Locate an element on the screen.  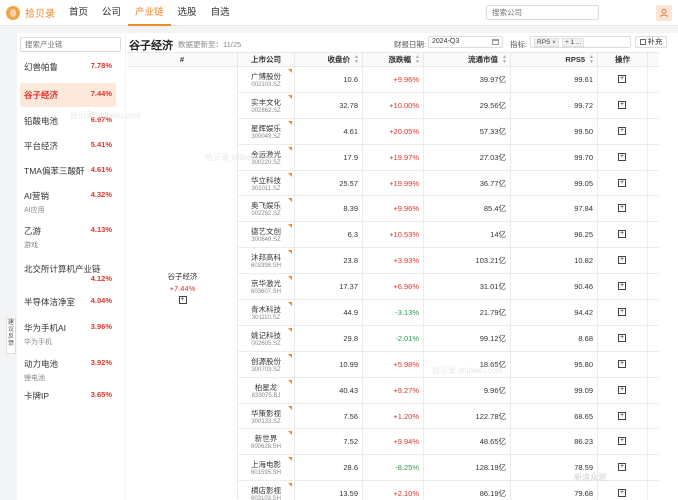
table-row: 青木科技 301110.SZ 44.9 -3.13% 21.79亿 94.42 + is located at coordinates (448, 313).